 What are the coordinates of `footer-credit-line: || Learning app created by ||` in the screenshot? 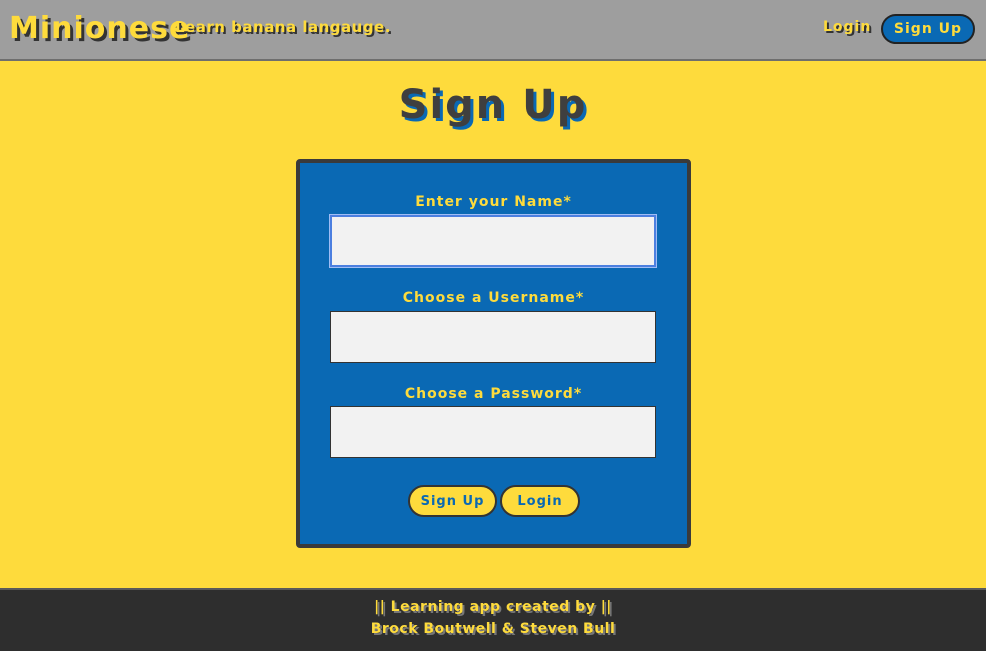 It's located at (493, 607).